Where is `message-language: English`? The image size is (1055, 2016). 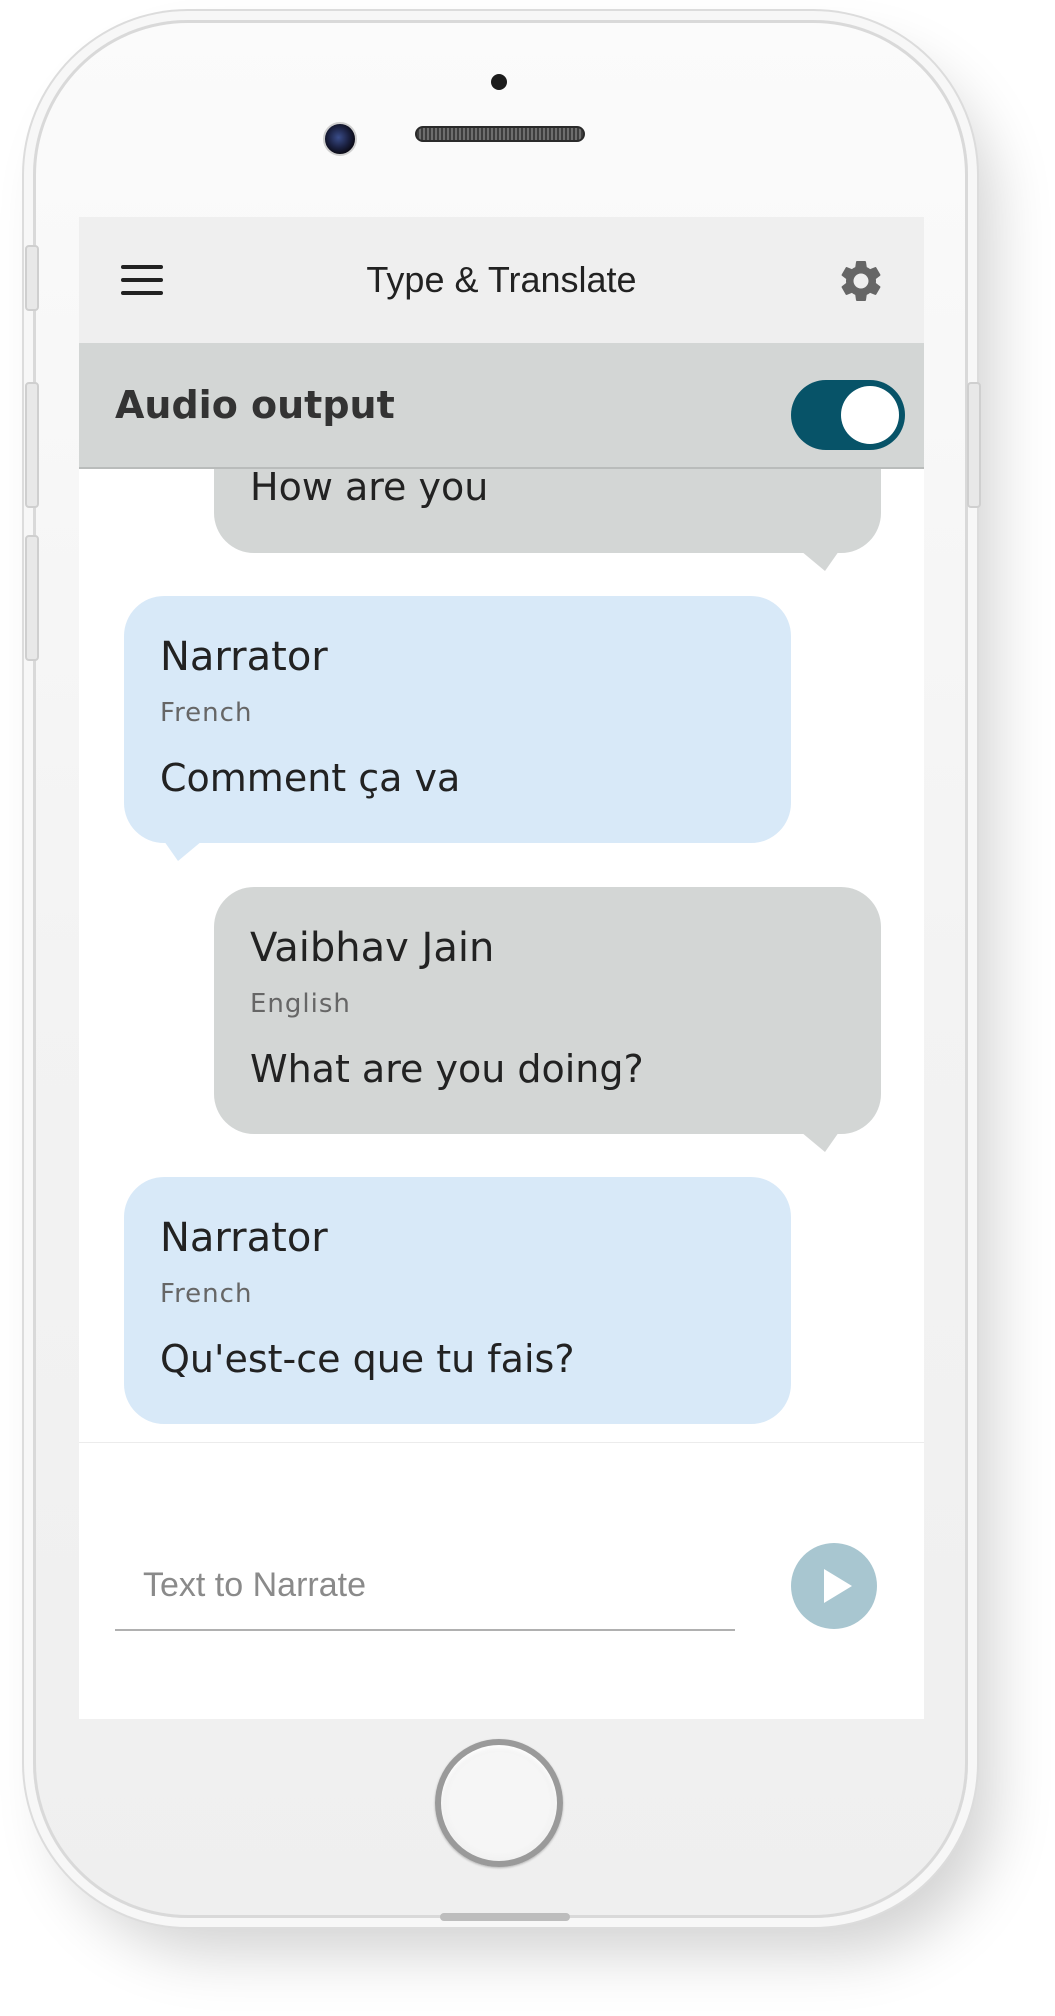
message-language: English is located at coordinates (300, 1004).